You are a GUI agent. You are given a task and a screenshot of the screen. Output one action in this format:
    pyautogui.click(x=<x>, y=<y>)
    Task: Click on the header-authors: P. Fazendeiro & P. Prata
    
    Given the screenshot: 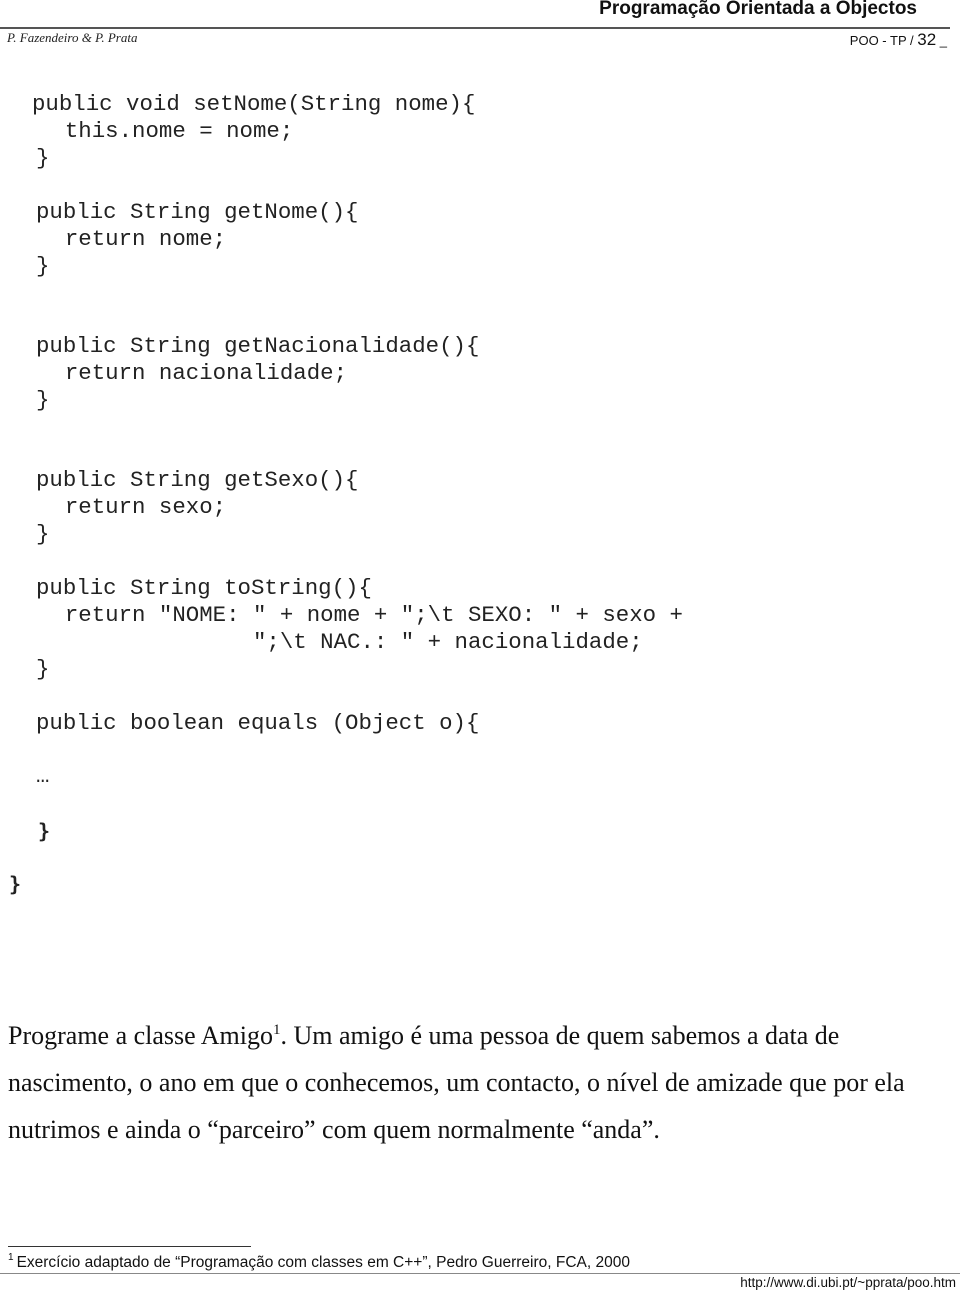 What is the action you would take?
    pyautogui.click(x=72, y=37)
    